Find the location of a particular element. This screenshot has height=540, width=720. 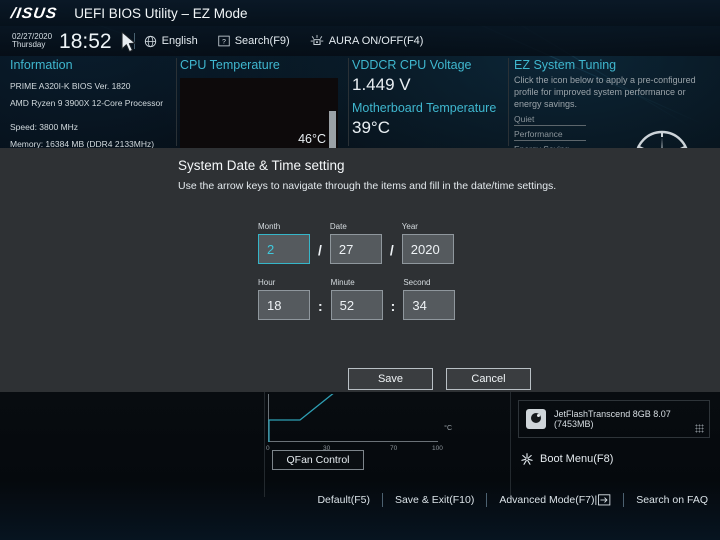

aura-toggle: AURA ON/OFF(F4) is located at coordinates (367, 41).